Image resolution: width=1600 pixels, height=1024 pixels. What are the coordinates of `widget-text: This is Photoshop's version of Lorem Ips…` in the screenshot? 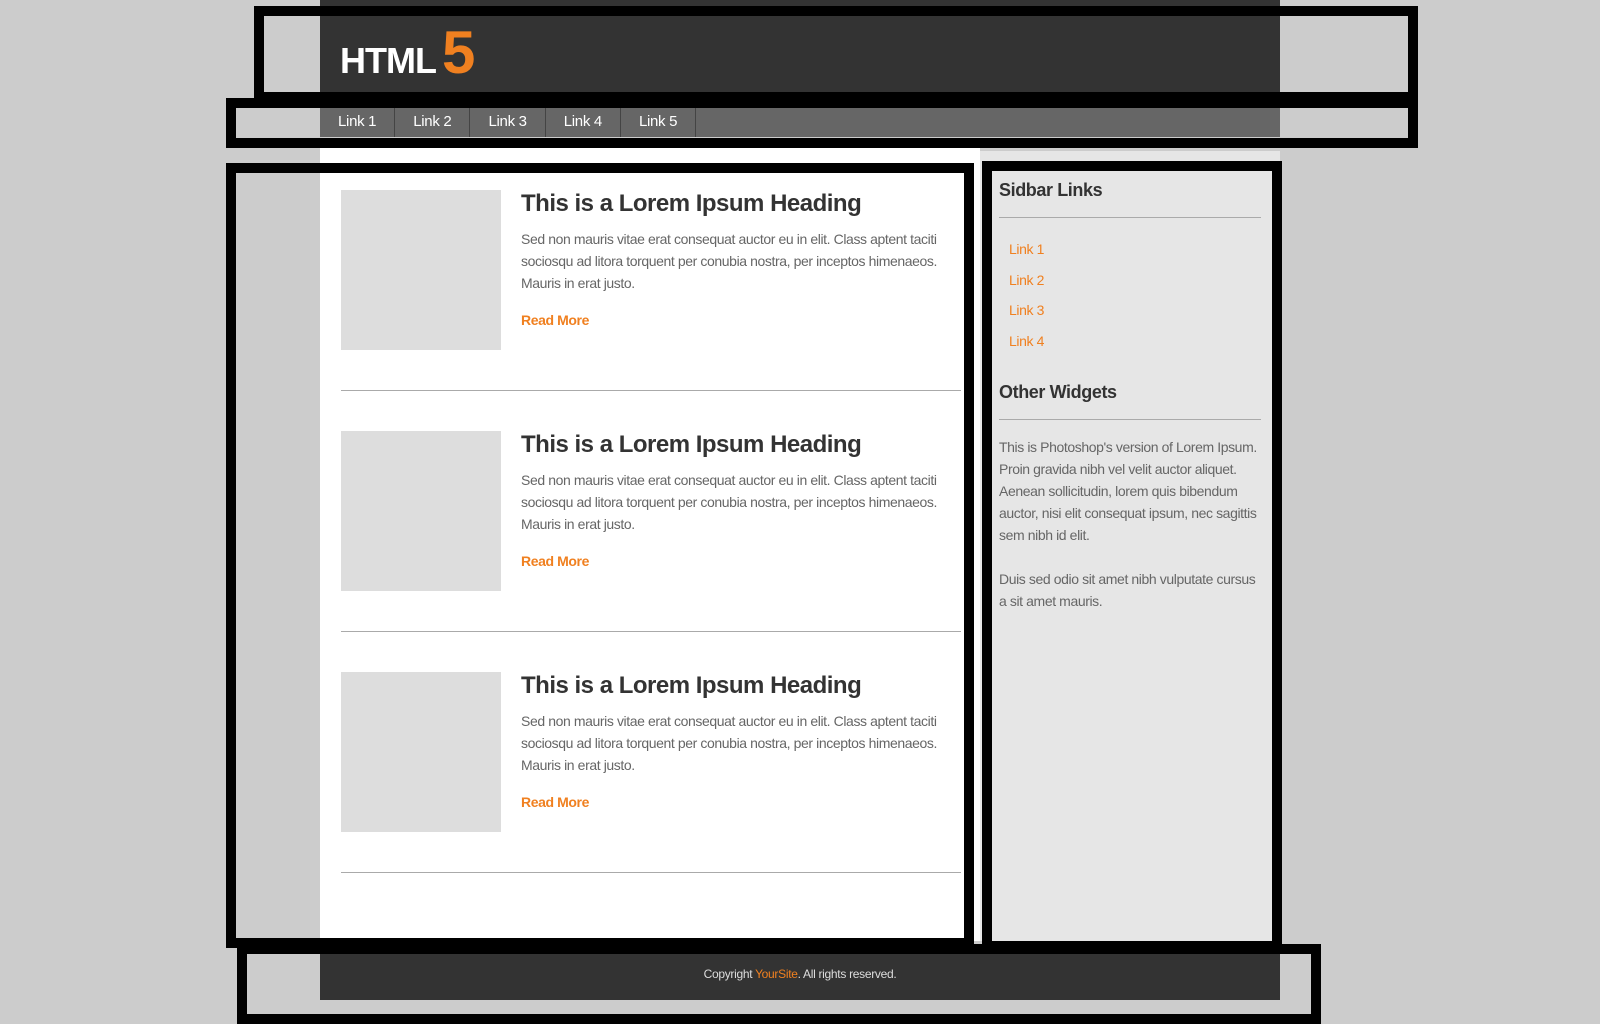 It's located at (1128, 491).